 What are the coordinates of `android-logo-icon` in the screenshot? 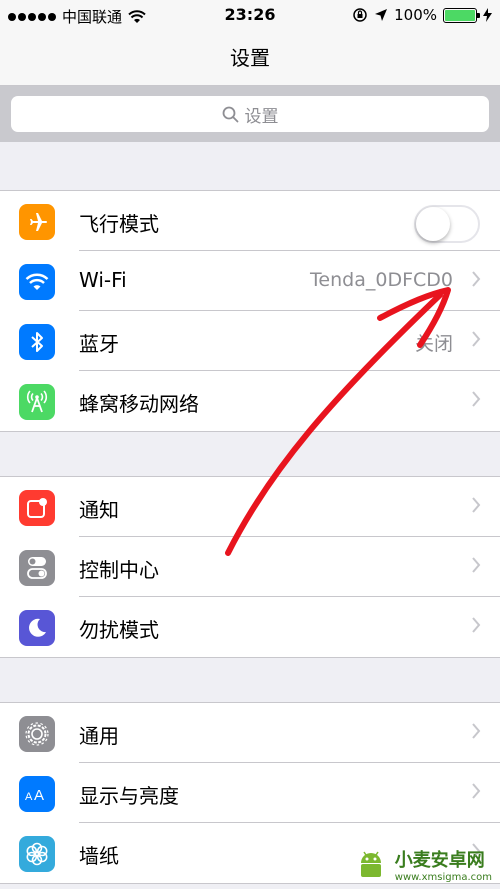 It's located at (370, 864).